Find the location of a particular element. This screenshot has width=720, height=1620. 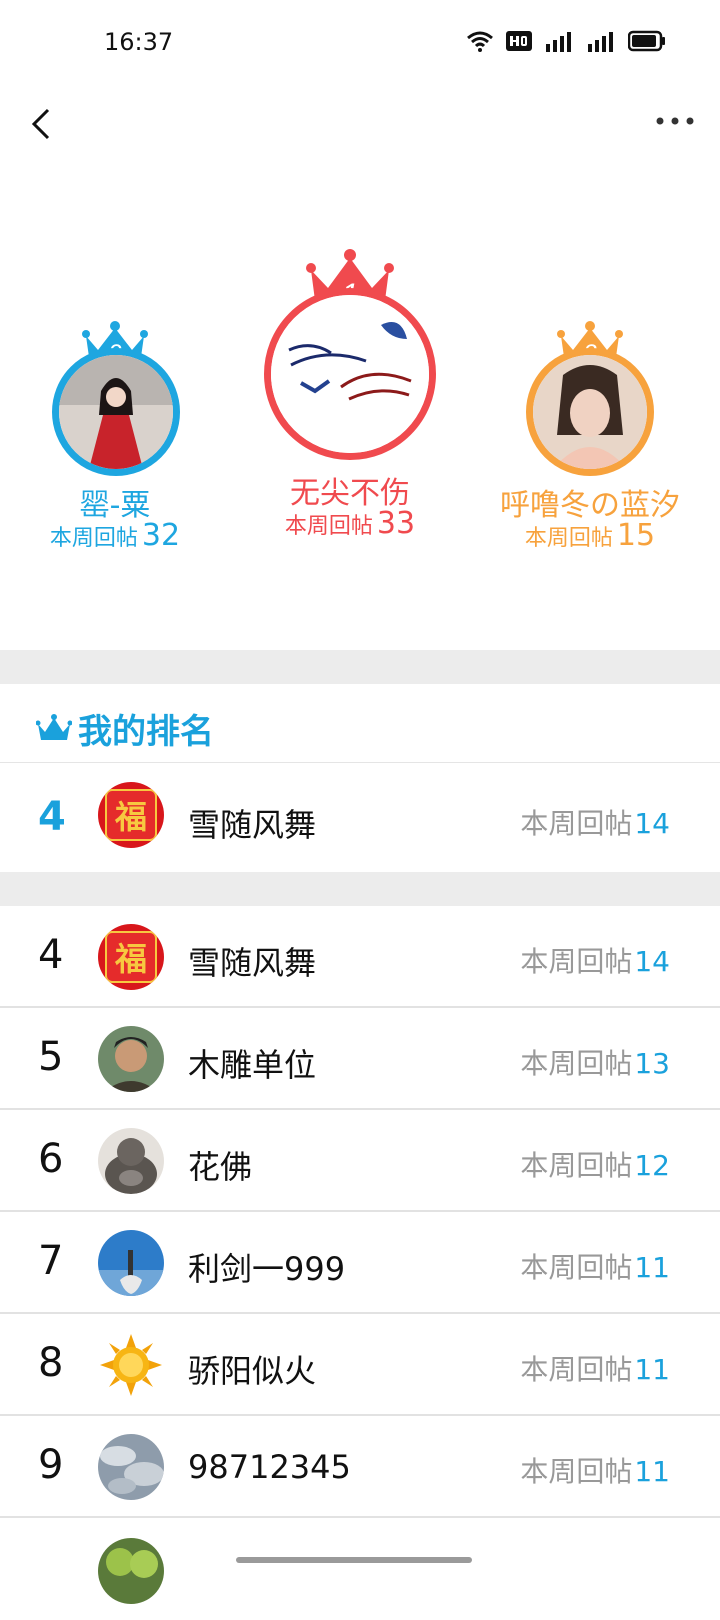

my-avatar: 福 is located at coordinates (131, 815).